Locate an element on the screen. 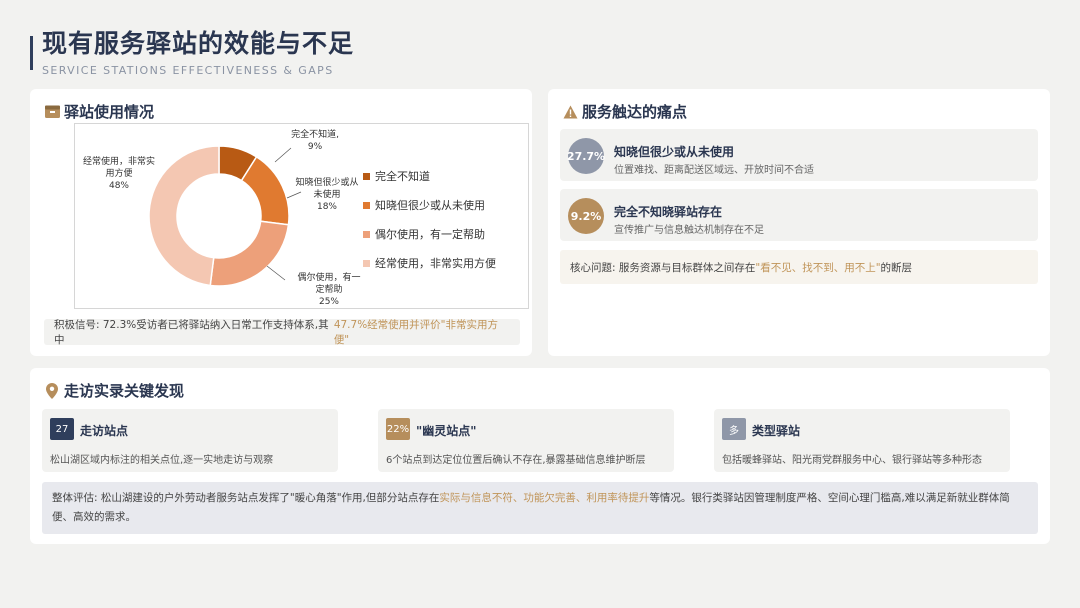  usage-title-text: 驿站使用情况 is located at coordinates (109, 112).